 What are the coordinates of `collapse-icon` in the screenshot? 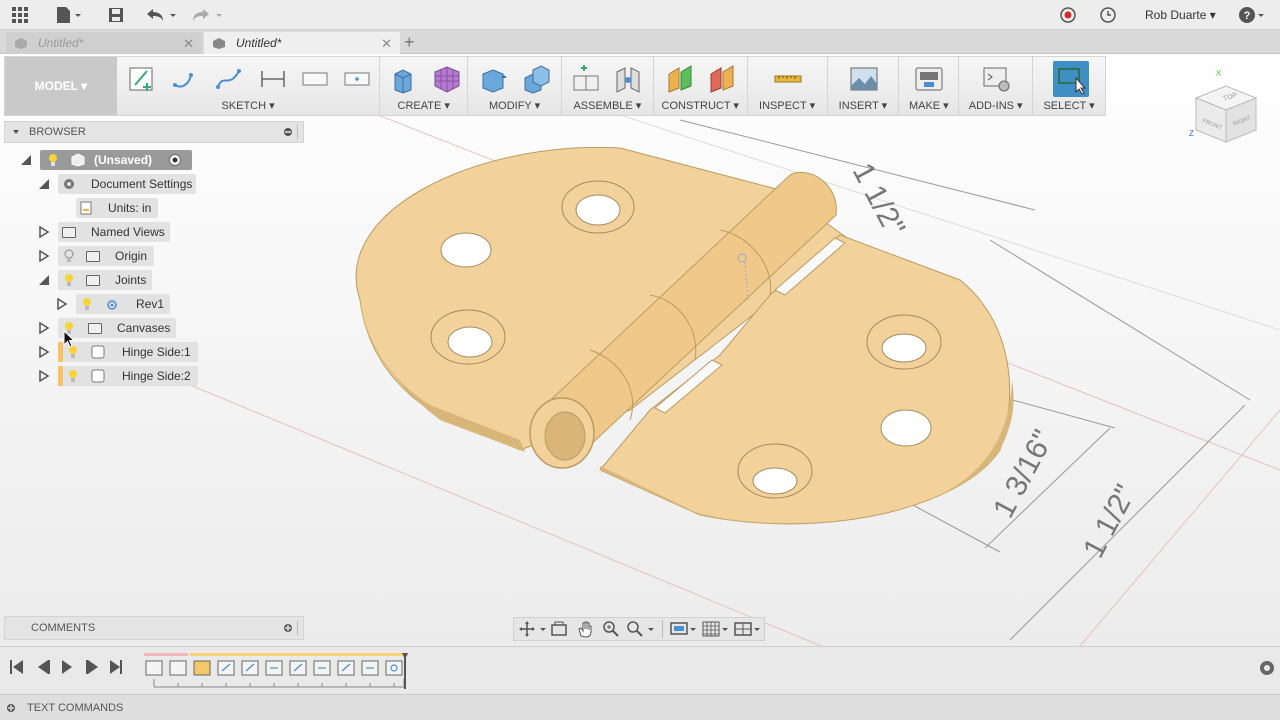 It's located at (16, 132).